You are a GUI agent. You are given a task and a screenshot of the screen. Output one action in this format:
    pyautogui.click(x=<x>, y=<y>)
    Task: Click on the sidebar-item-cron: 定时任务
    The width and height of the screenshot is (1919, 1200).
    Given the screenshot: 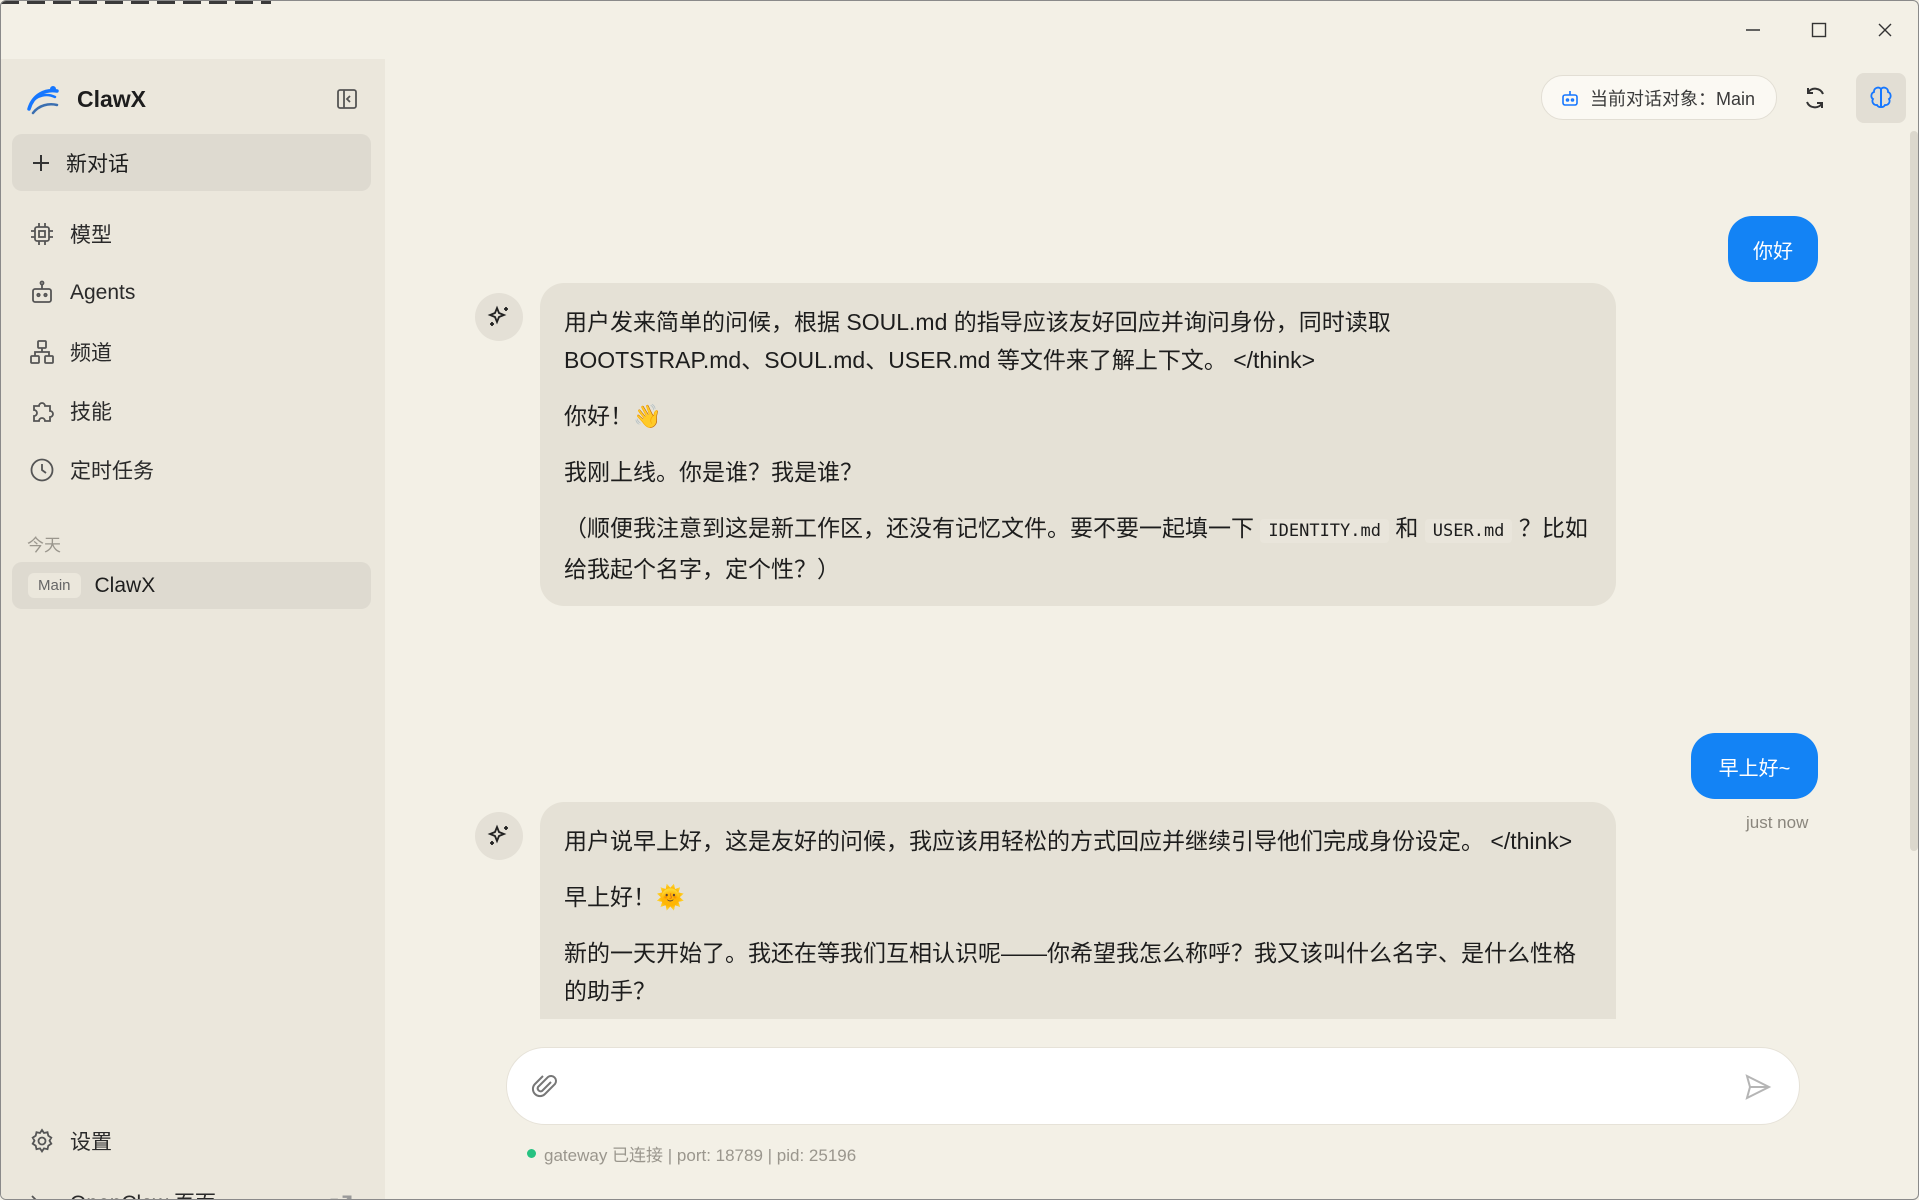 What is the action you would take?
    pyautogui.click(x=191, y=469)
    